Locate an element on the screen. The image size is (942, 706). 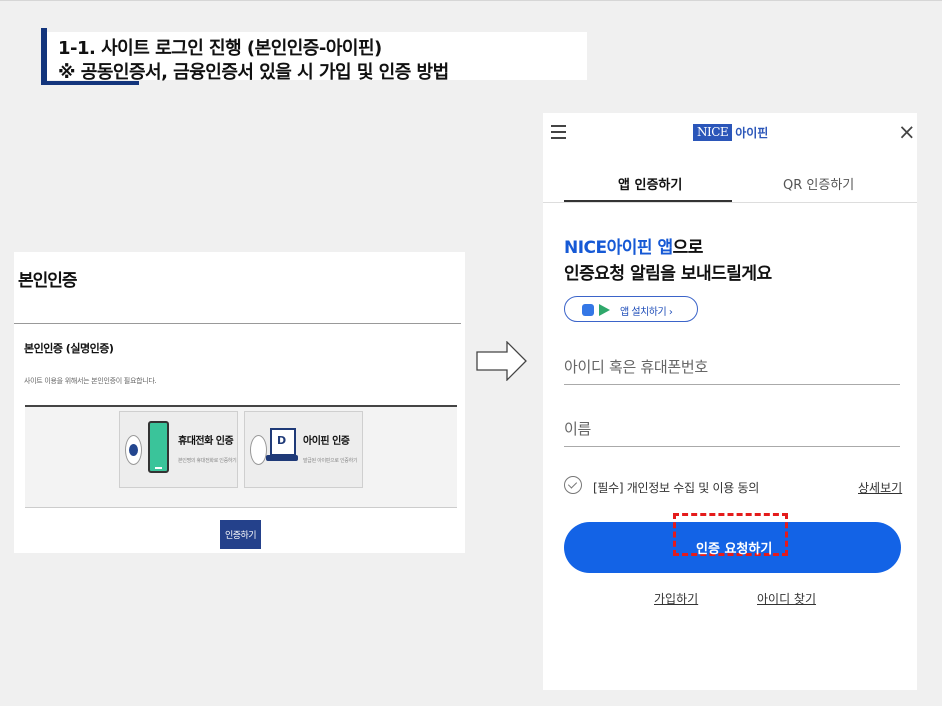
hamburger-menu-icon is located at coordinates (558, 132).